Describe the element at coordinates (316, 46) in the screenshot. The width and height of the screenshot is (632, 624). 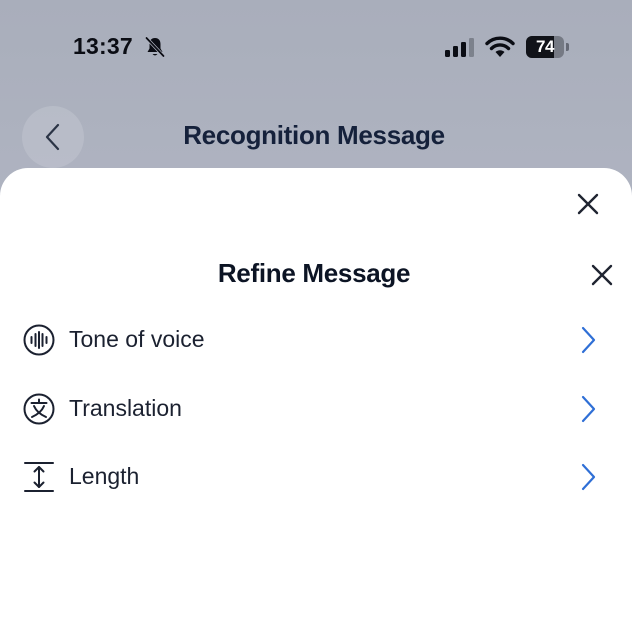
I see `status-bar: 13:37 74` at that location.